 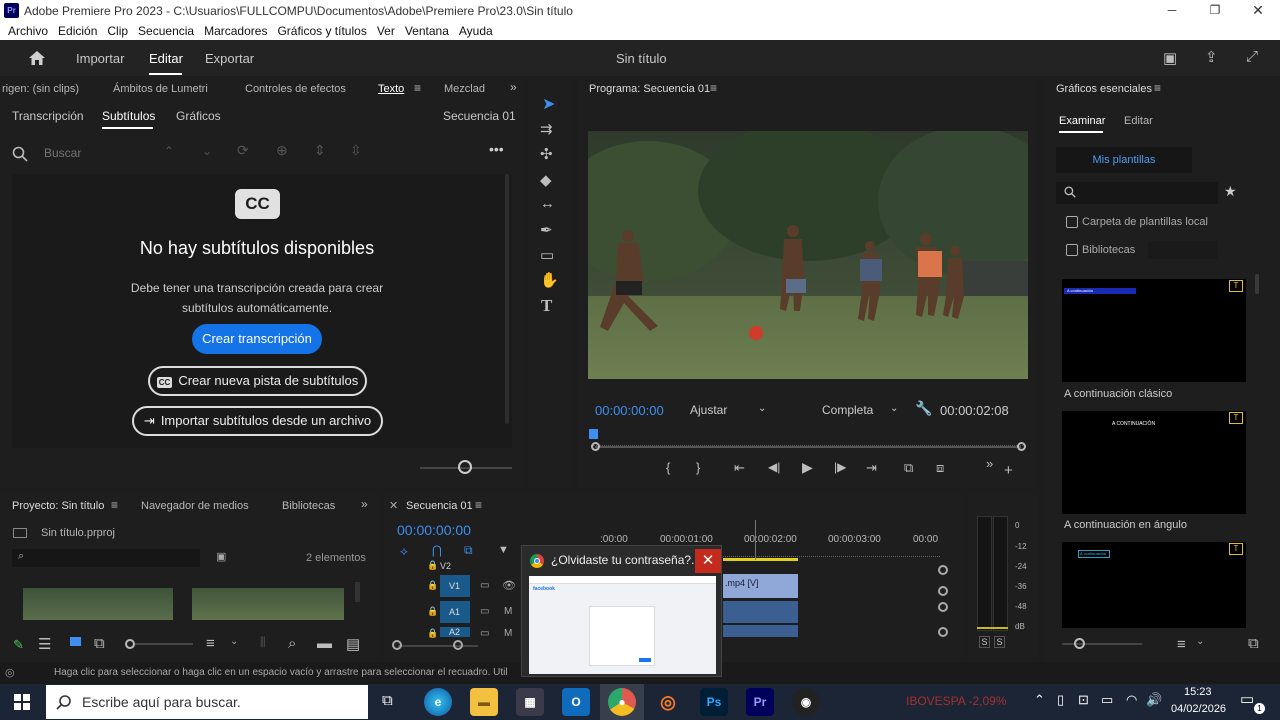 What do you see at coordinates (593, 434) in the screenshot?
I see `playhead-marker` at bounding box center [593, 434].